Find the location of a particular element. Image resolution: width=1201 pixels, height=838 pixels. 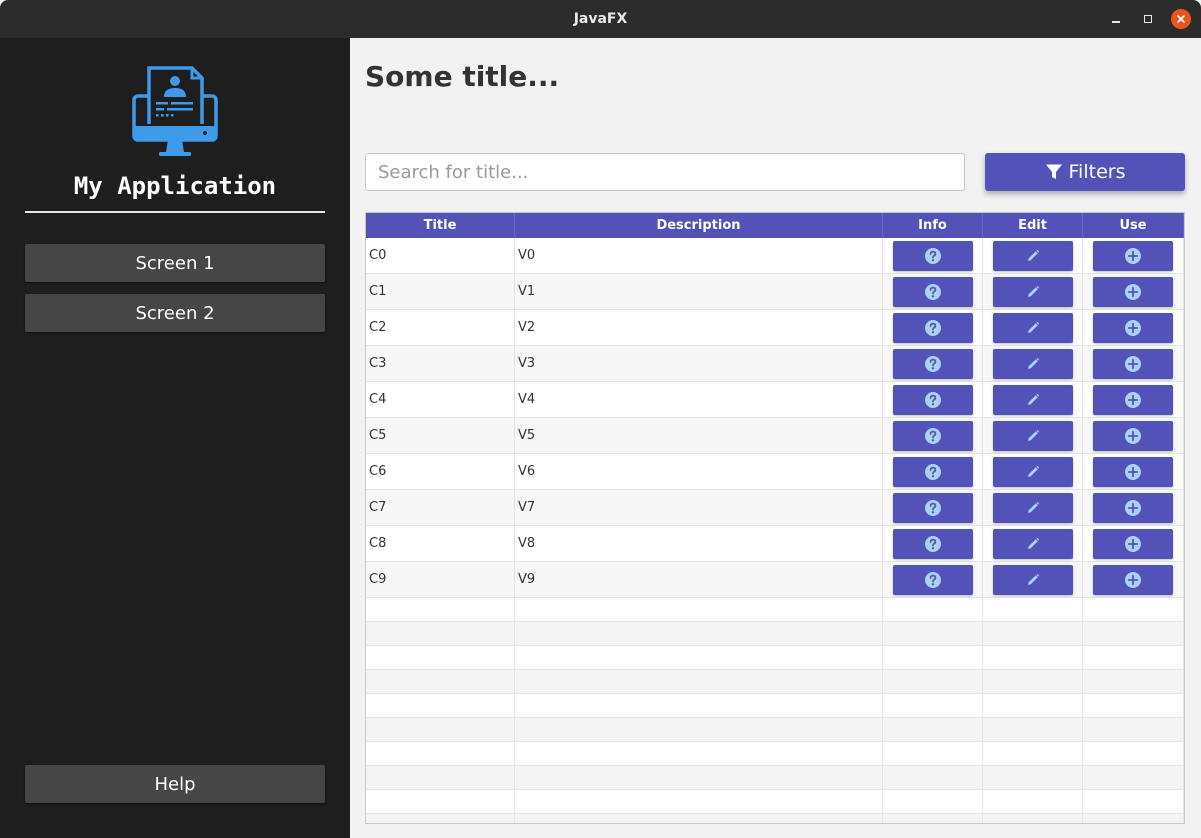

column-header-edit: Edit is located at coordinates (1033, 225).